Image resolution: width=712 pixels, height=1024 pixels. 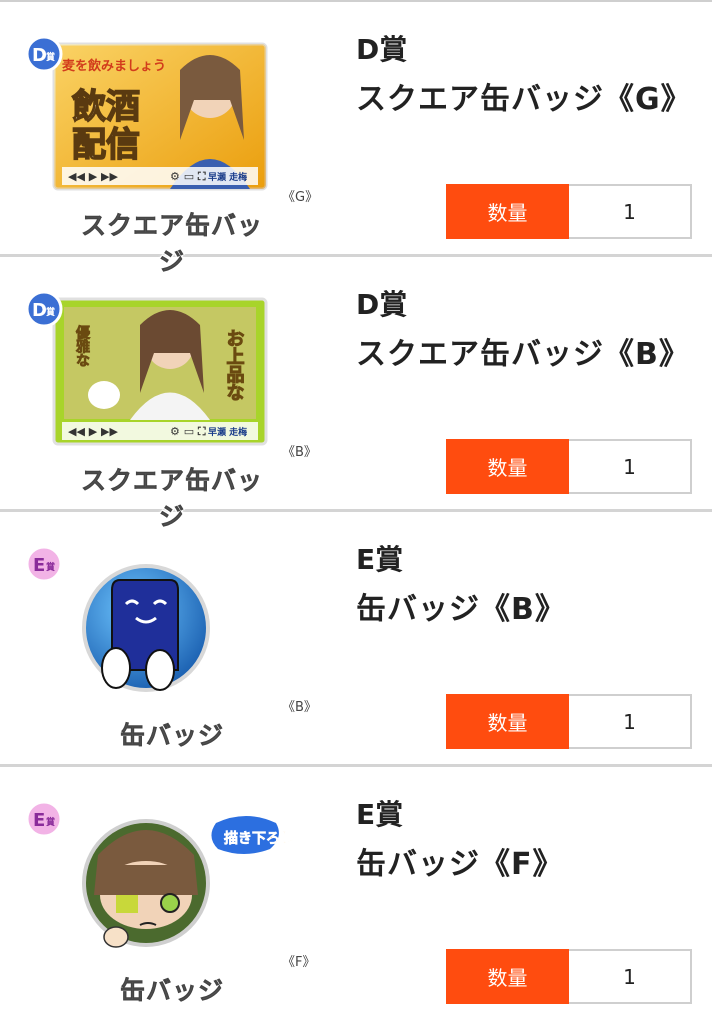 What do you see at coordinates (168, 902) in the screenshot?
I see `product-image: 描き下ろし E 賞 缶バッジ 《F》` at bounding box center [168, 902].